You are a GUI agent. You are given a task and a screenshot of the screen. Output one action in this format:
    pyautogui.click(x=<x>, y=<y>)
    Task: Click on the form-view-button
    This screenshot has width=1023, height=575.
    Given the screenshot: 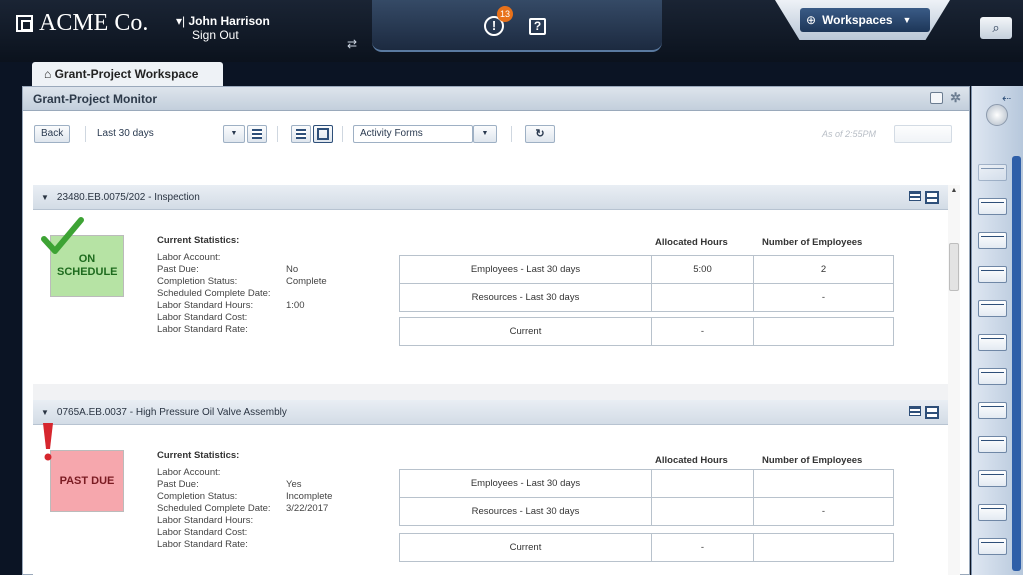 What is the action you would take?
    pyautogui.click(x=323, y=134)
    